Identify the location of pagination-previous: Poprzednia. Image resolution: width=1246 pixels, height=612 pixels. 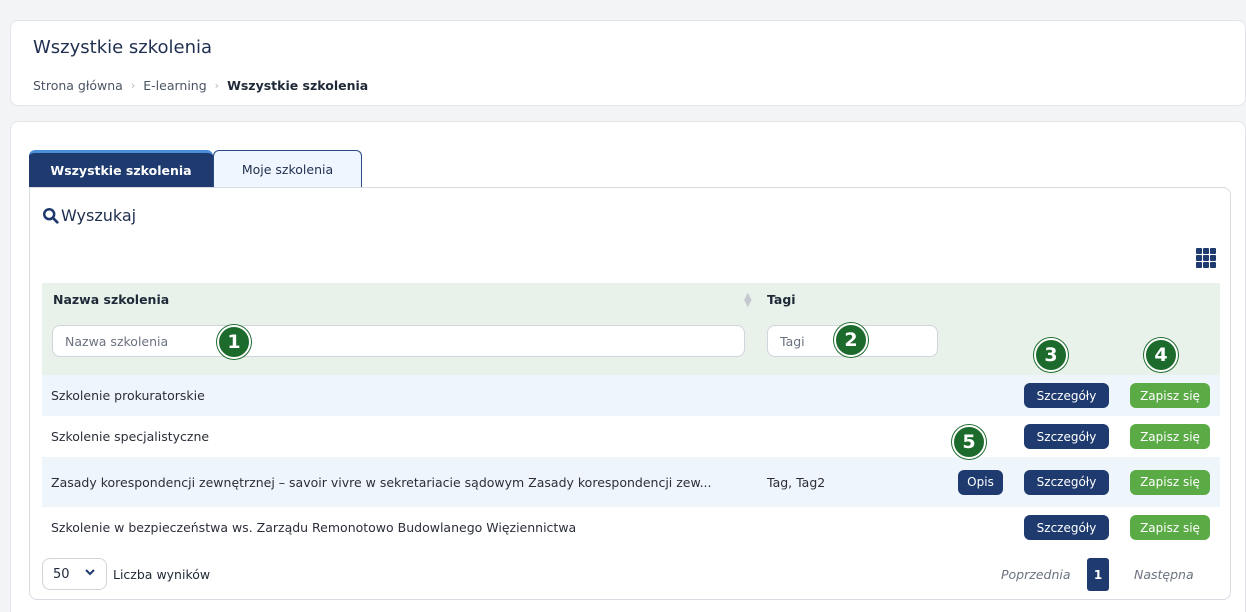
(1036, 574).